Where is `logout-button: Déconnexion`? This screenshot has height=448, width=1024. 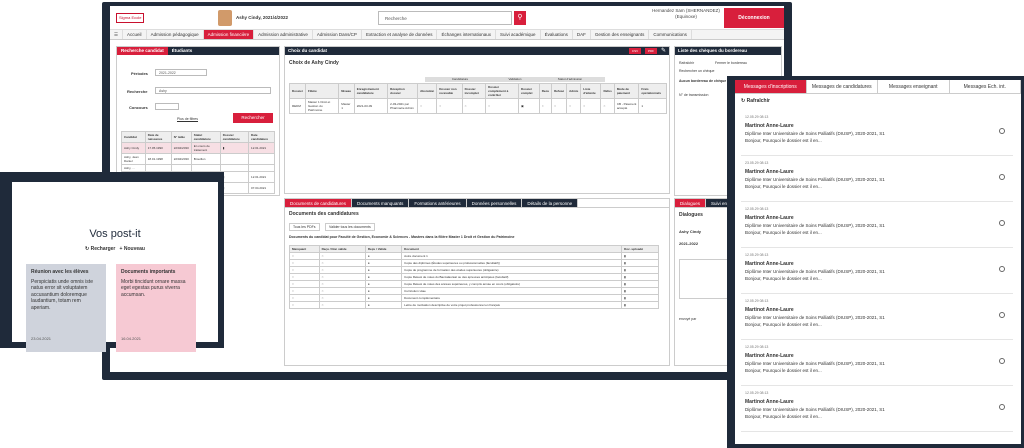
logout-button: Déconnexion is located at coordinates (754, 18).